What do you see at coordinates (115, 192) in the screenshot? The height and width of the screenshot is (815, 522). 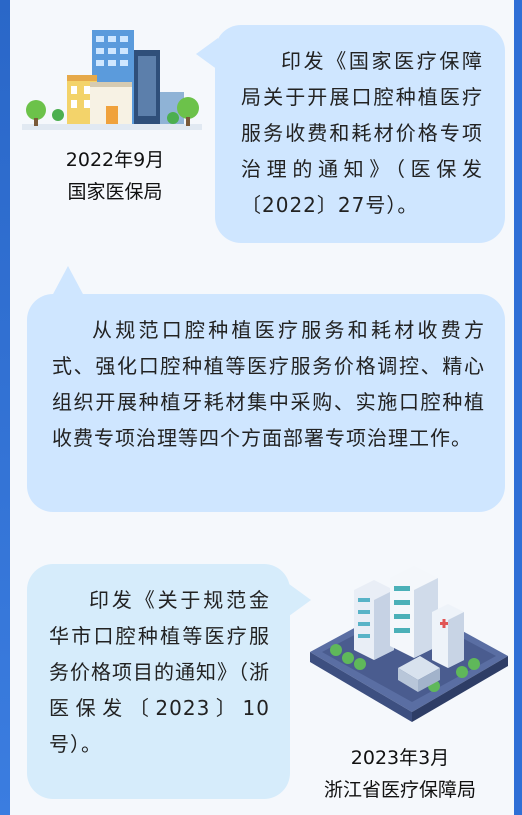 I see `org-label: 国家医保局` at bounding box center [115, 192].